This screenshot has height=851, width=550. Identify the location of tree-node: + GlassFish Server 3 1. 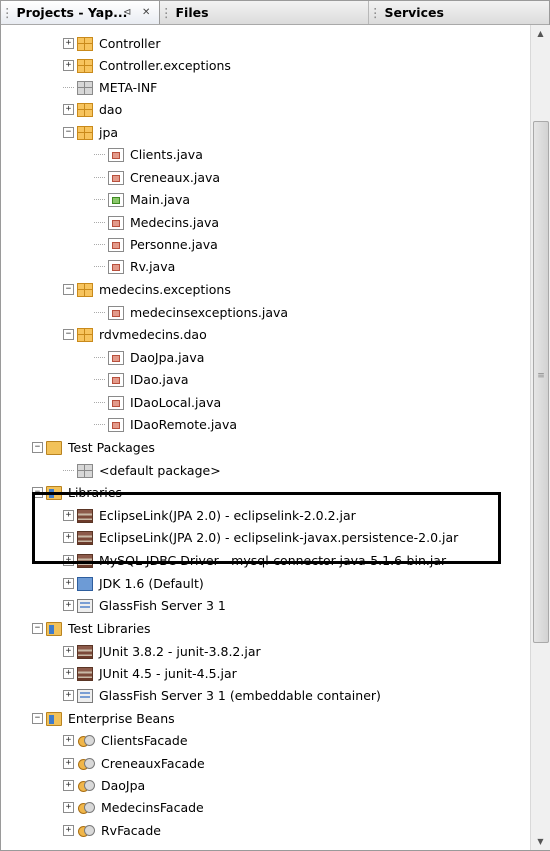
(144, 605).